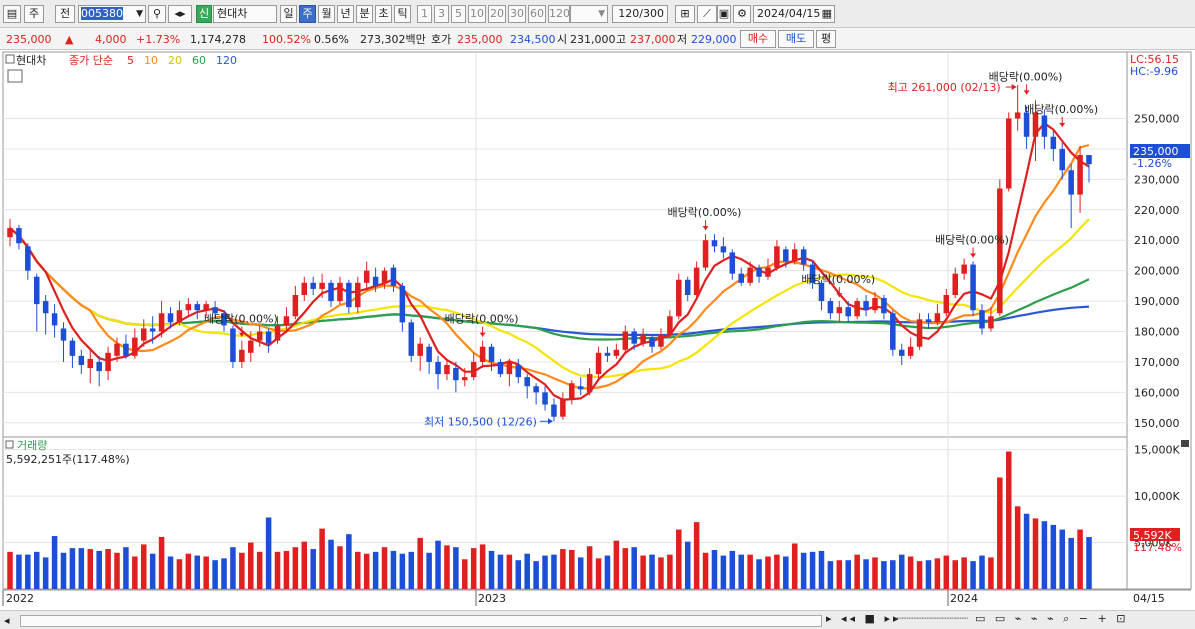  What do you see at coordinates (307, 14) in the screenshot?
I see `period-tab: 주` at bounding box center [307, 14].